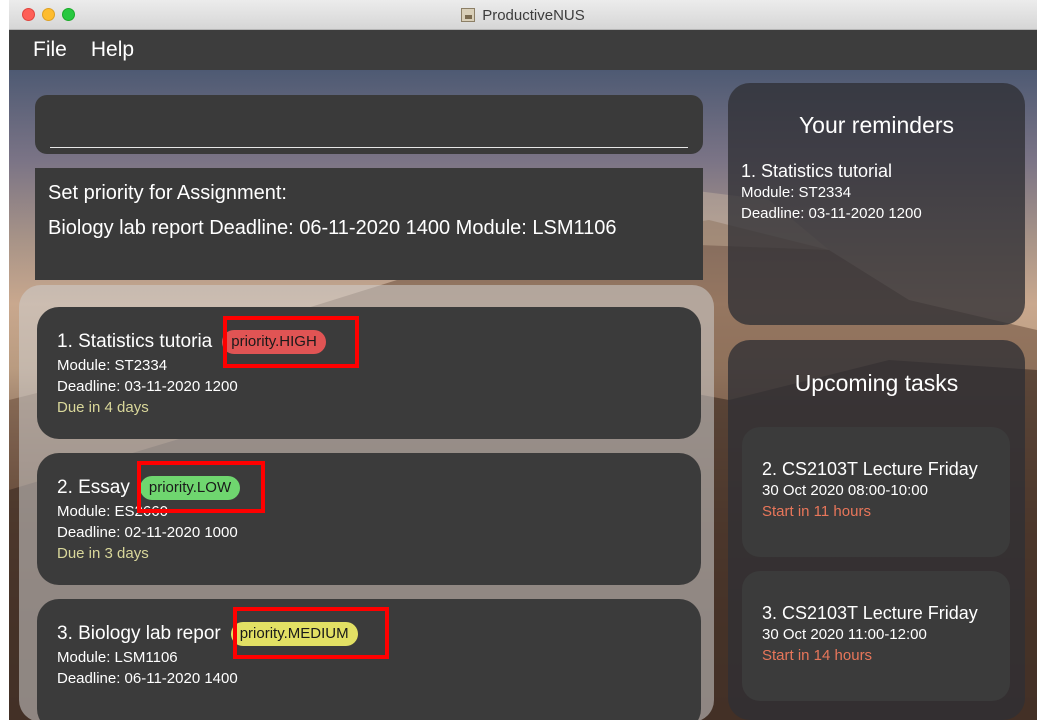 The width and height of the screenshot is (1053, 720). I want to click on upcoming-title: 2. CS2103T Lecture Friday, so click(870, 469).